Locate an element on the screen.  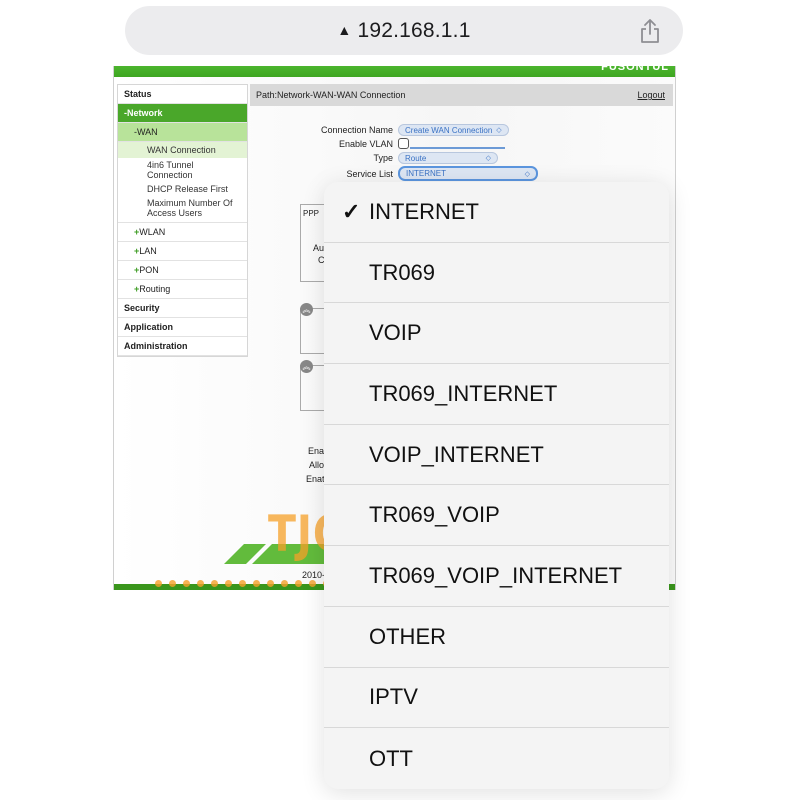
sidebar-item-label: Routing is located at coordinates (155, 289).